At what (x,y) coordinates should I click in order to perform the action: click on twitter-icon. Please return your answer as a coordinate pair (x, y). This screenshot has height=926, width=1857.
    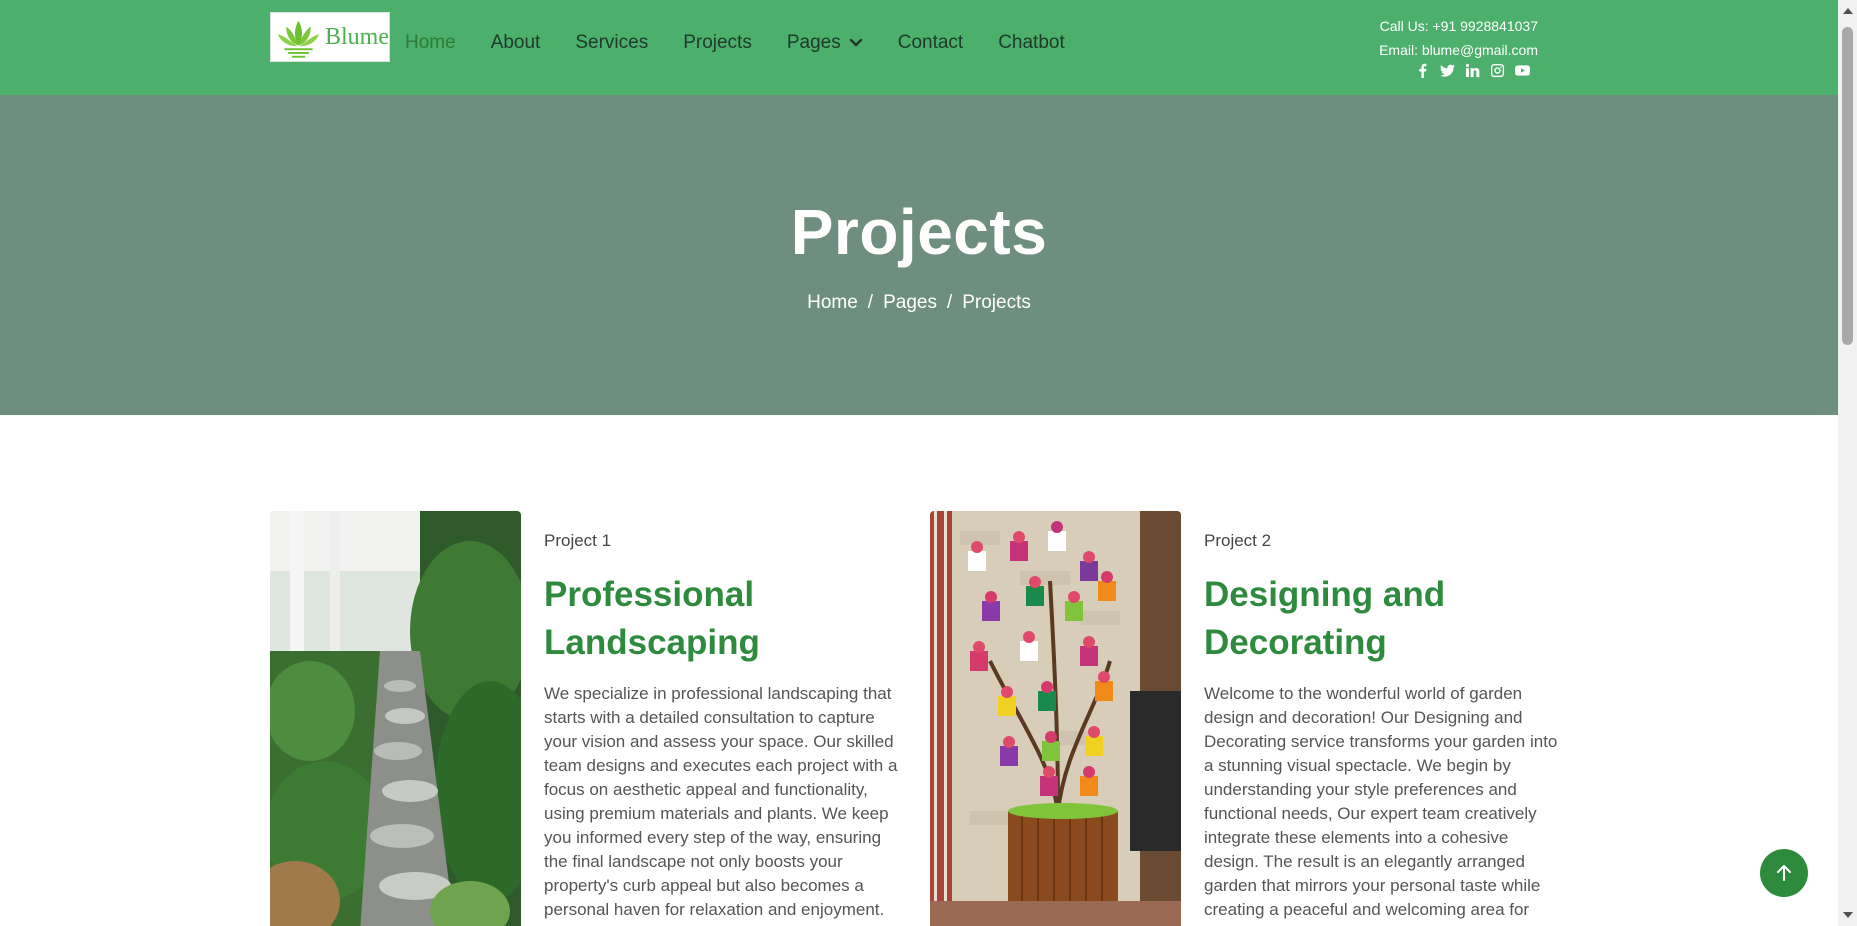
    Looking at the image, I should click on (1447, 70).